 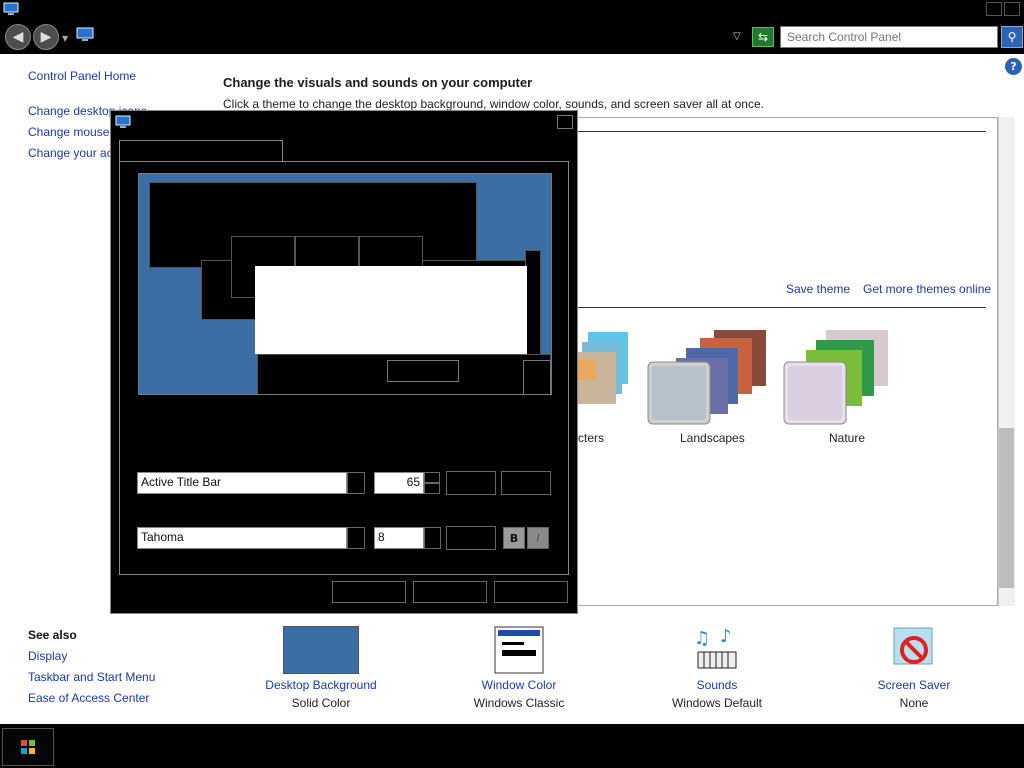 What do you see at coordinates (321, 703) in the screenshot?
I see `desktop-background-value: Solid Color` at bounding box center [321, 703].